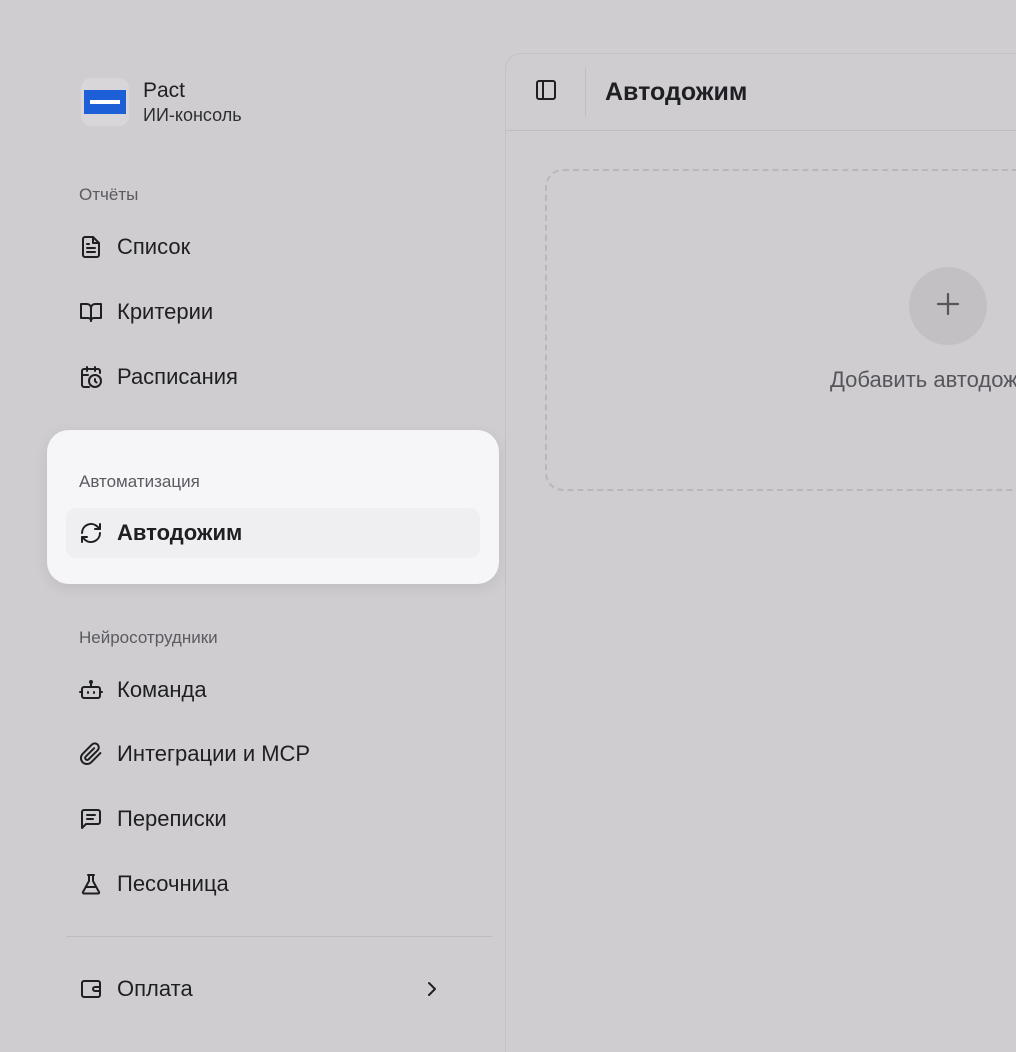  Describe the element at coordinates (91, 989) in the screenshot. I see `wallet-icon` at that location.